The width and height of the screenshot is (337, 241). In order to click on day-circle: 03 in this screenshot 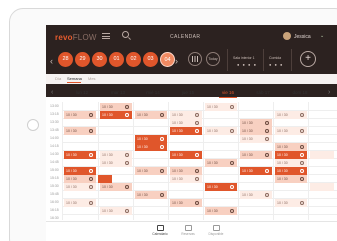, I will do `click(150, 59)`.